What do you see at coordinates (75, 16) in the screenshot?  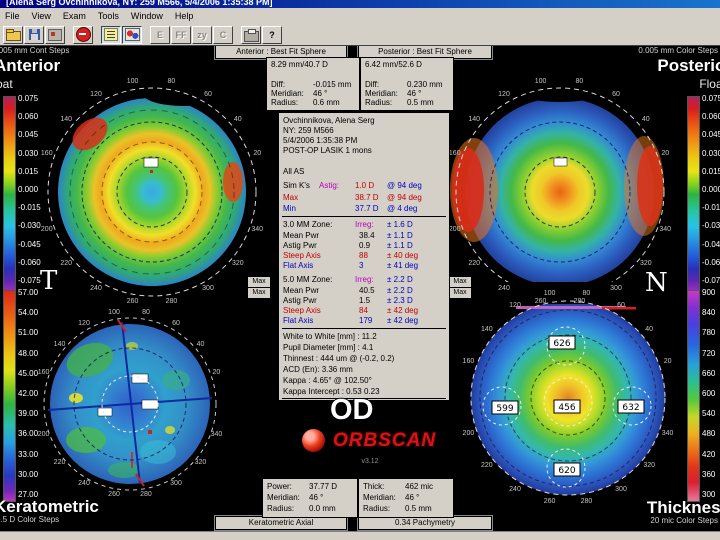 I see `menu-item-exam: Exam` at bounding box center [75, 16].